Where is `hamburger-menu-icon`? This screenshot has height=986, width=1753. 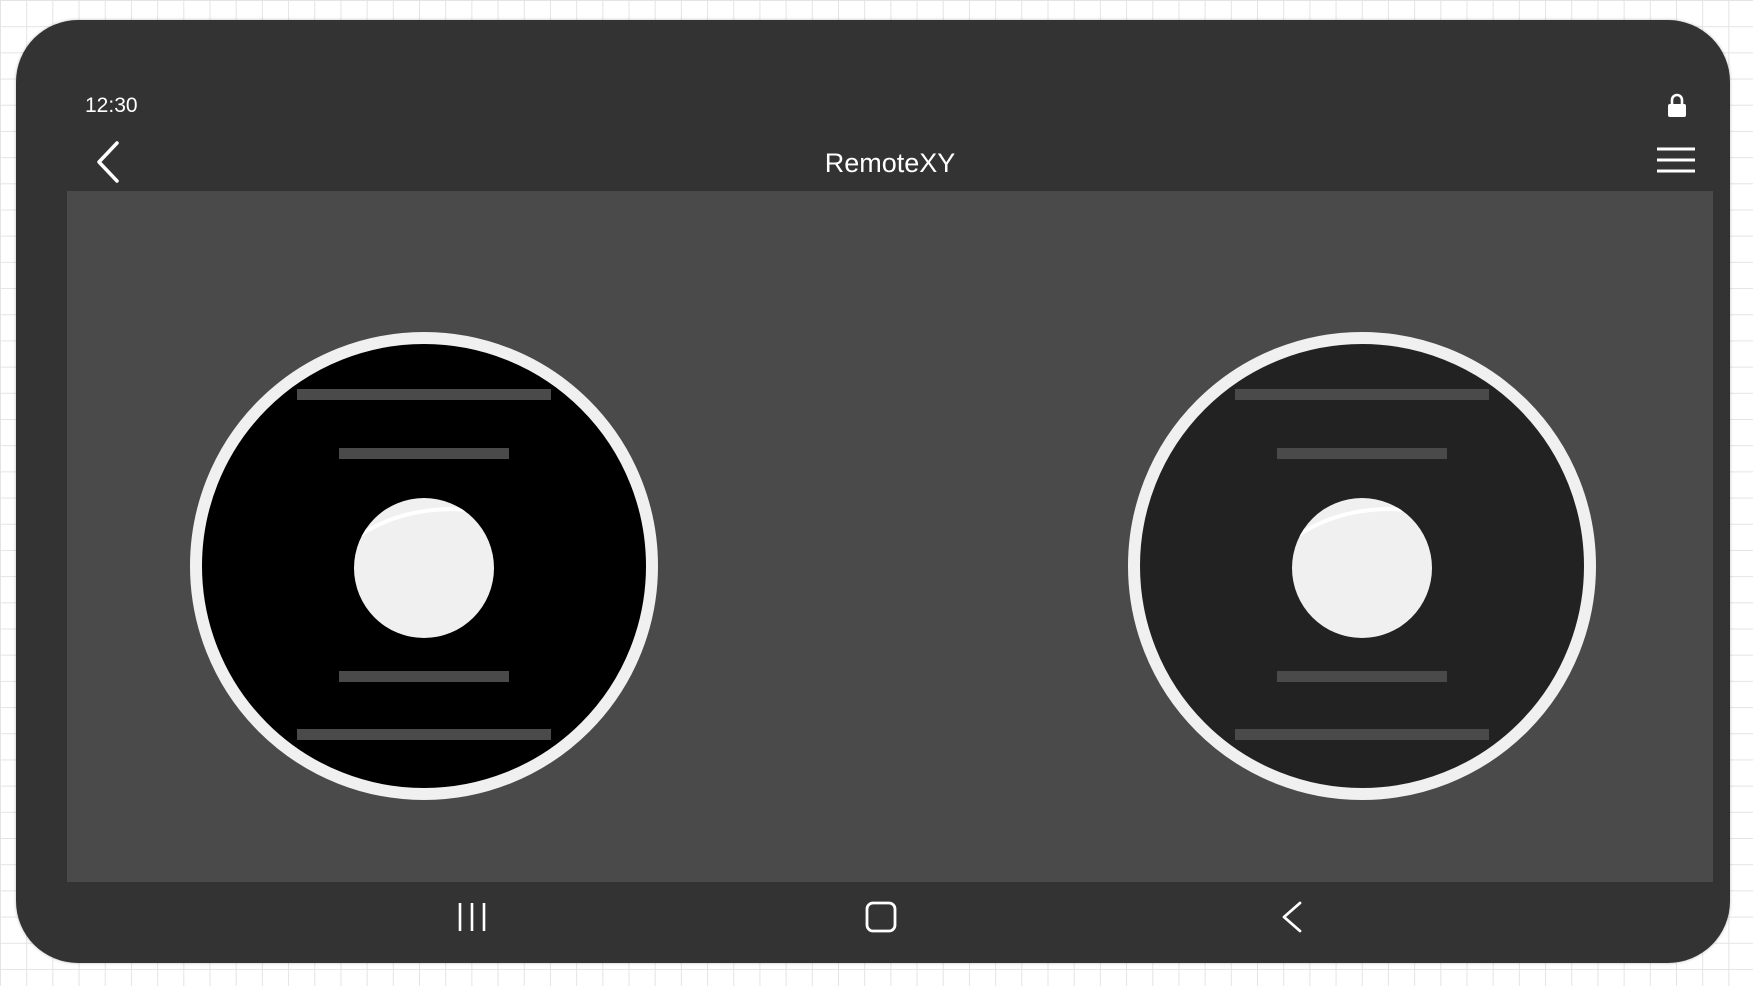 hamburger-menu-icon is located at coordinates (1676, 160).